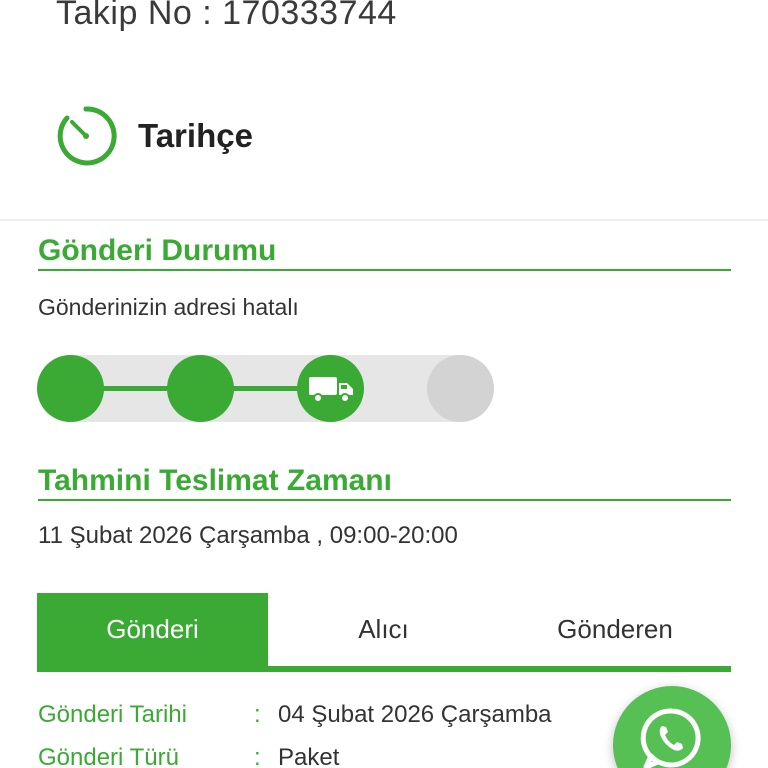 Image resolution: width=768 pixels, height=768 pixels. I want to click on detail-label: Gönderi Tarihi, so click(112, 714).